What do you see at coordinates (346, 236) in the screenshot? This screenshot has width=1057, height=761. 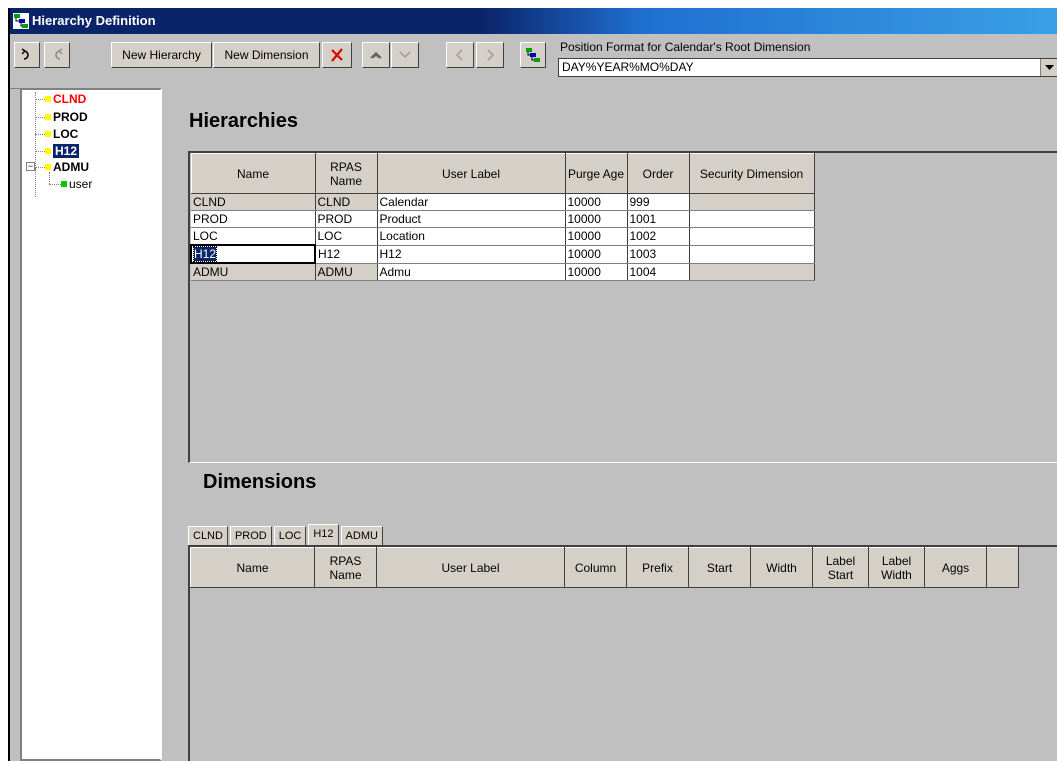 I see `cell-rpas-name: LOC` at bounding box center [346, 236].